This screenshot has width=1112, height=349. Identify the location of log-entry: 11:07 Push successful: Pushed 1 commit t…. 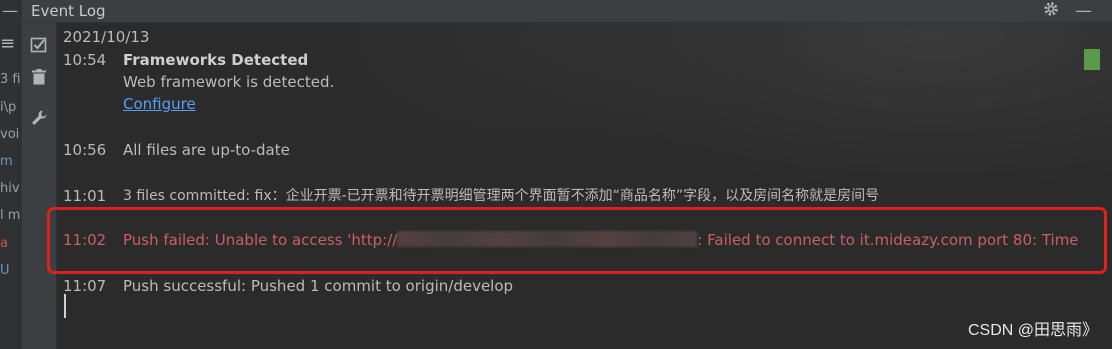
(557, 286).